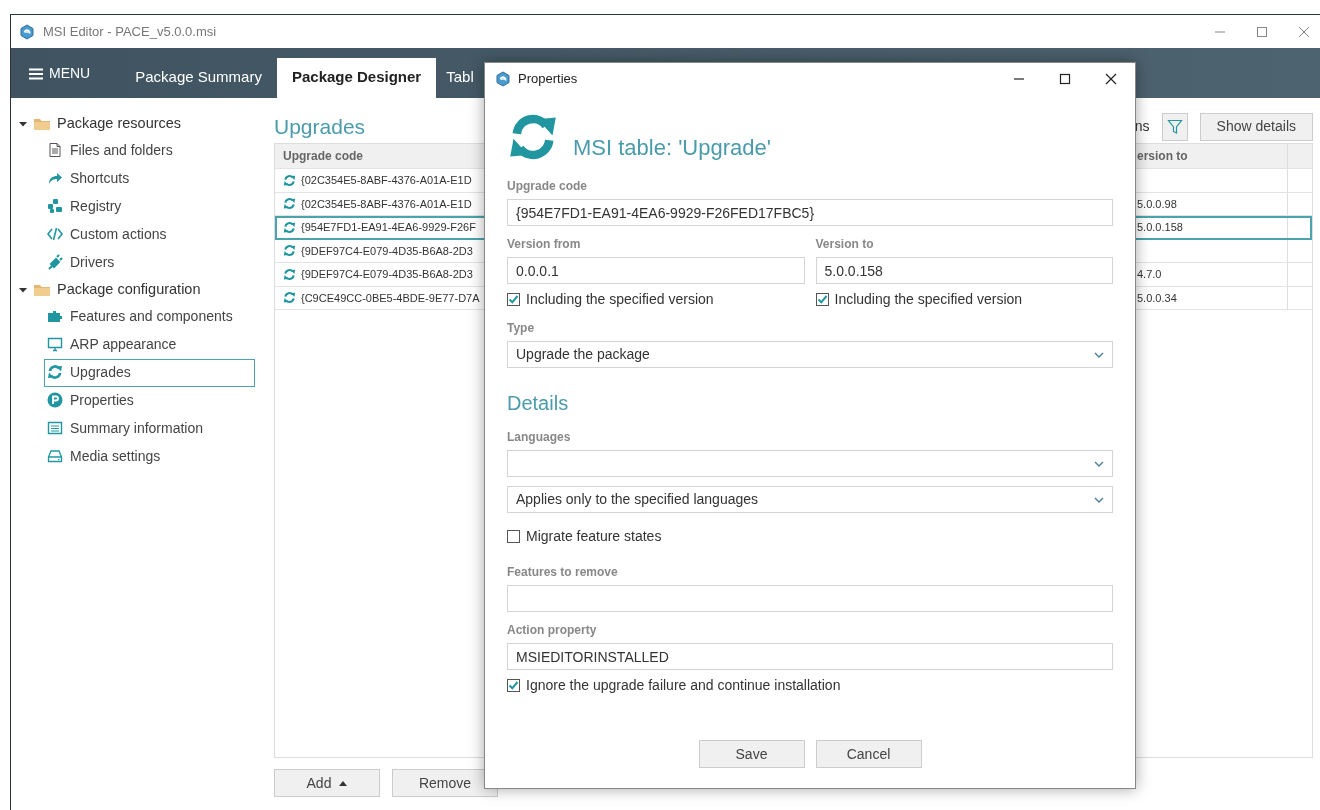  I want to click on dialog-title: Properties, so click(548, 79).